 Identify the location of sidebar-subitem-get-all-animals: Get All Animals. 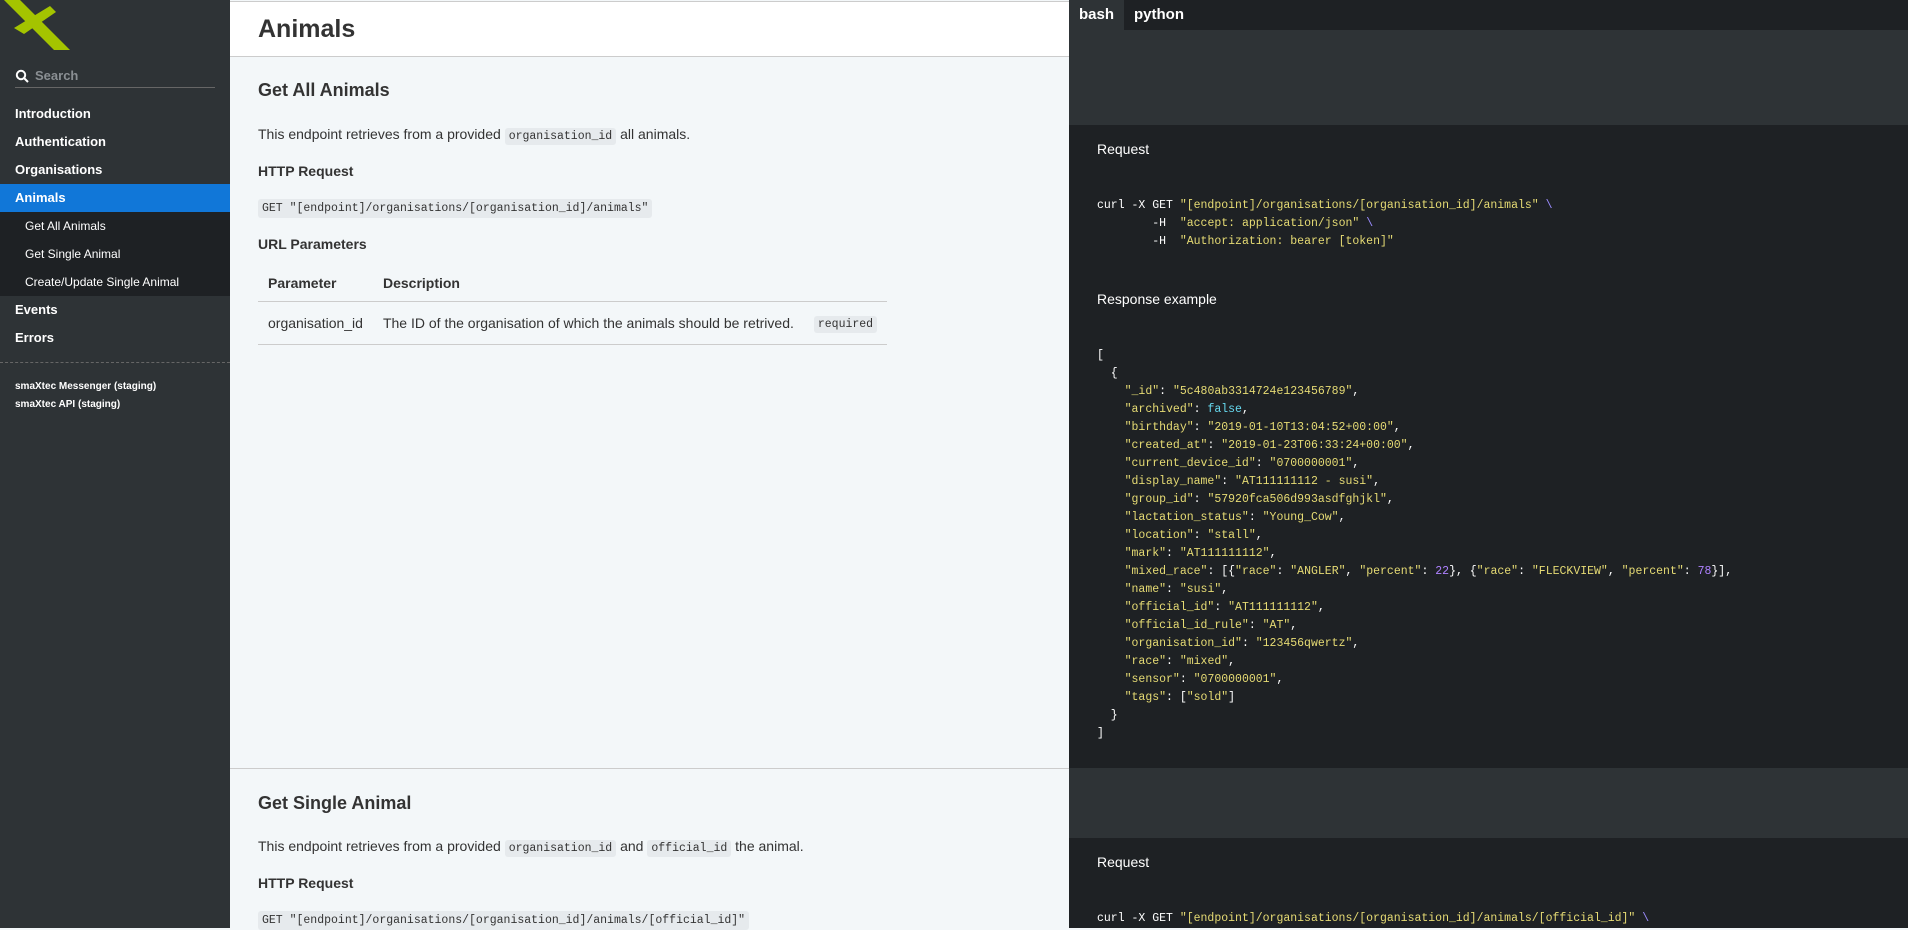
(115, 226).